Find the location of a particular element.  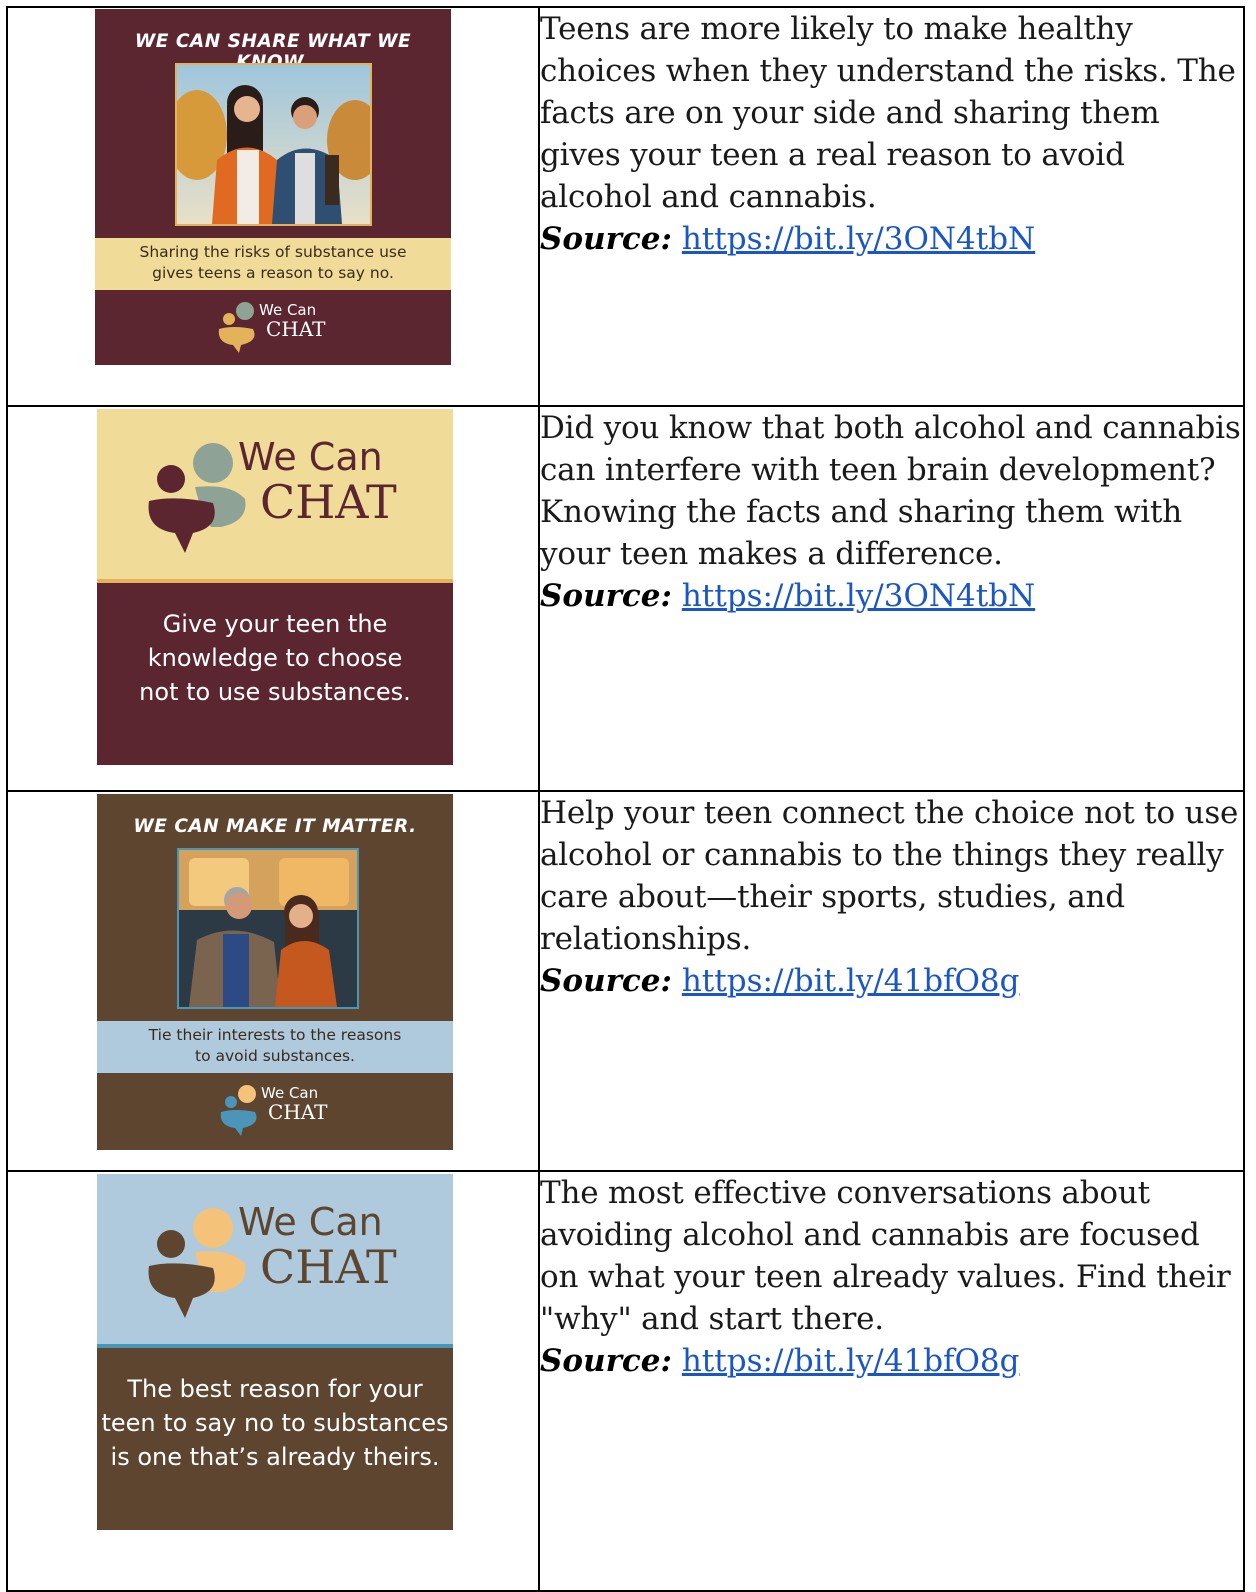

teens-photo is located at coordinates (273, 144).